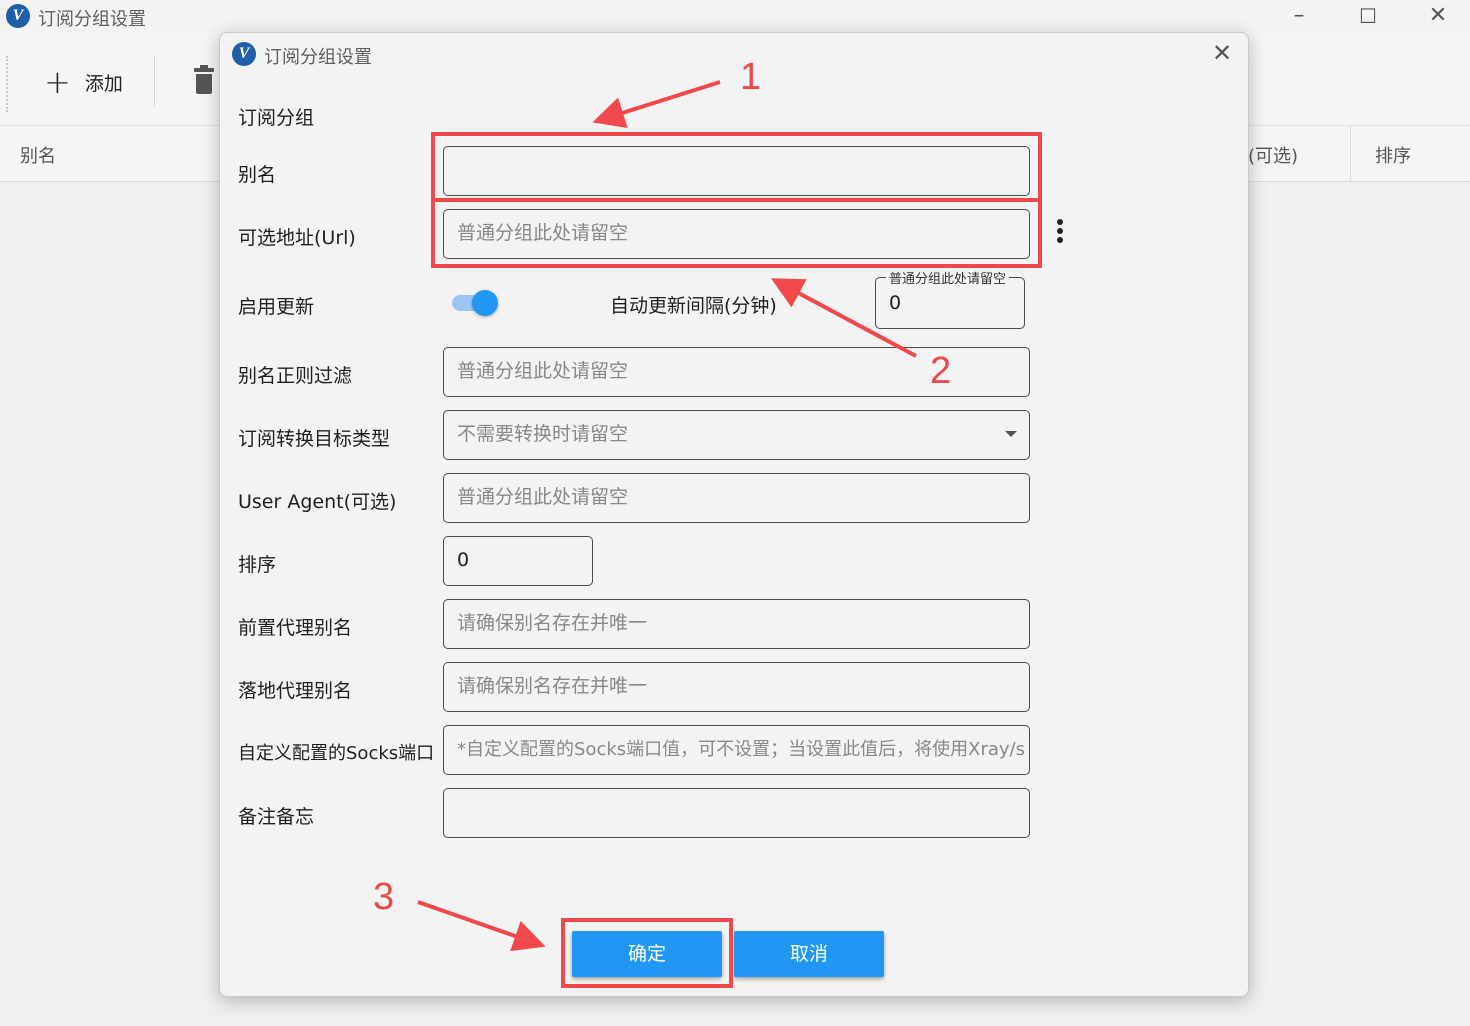 The width and height of the screenshot is (1470, 1026). What do you see at coordinates (941, 371) in the screenshot?
I see `annotation-number-2: 2` at bounding box center [941, 371].